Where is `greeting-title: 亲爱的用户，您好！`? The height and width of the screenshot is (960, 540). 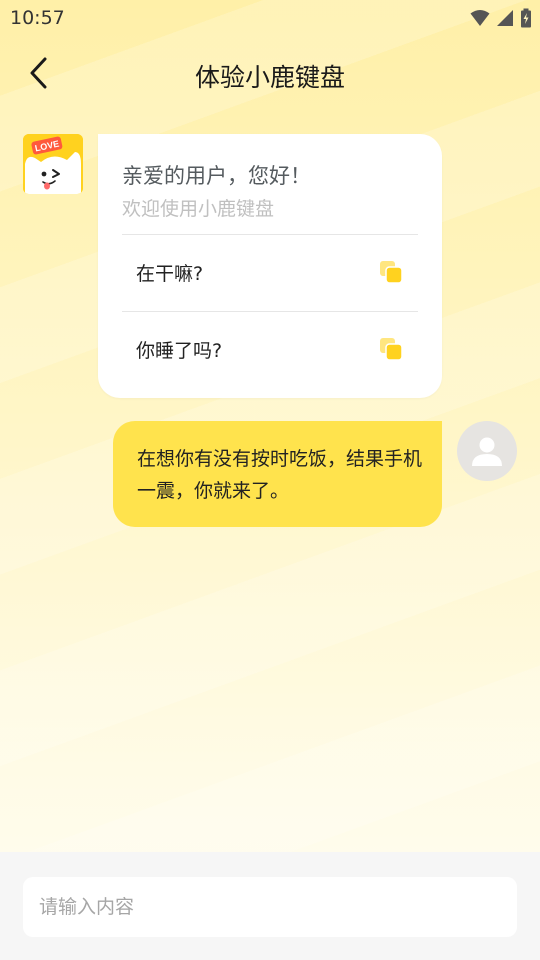
greeting-title: 亲爱的用户，您好！ is located at coordinates (216, 176).